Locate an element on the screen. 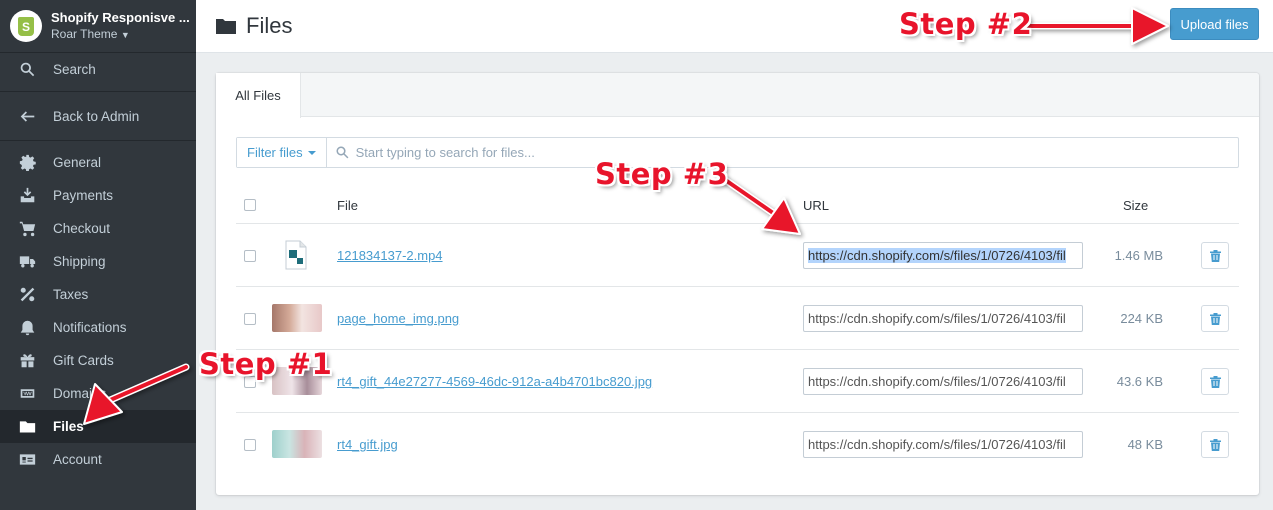 This screenshot has width=1273, height=510. shopify-logo-icon is located at coordinates (26, 26).